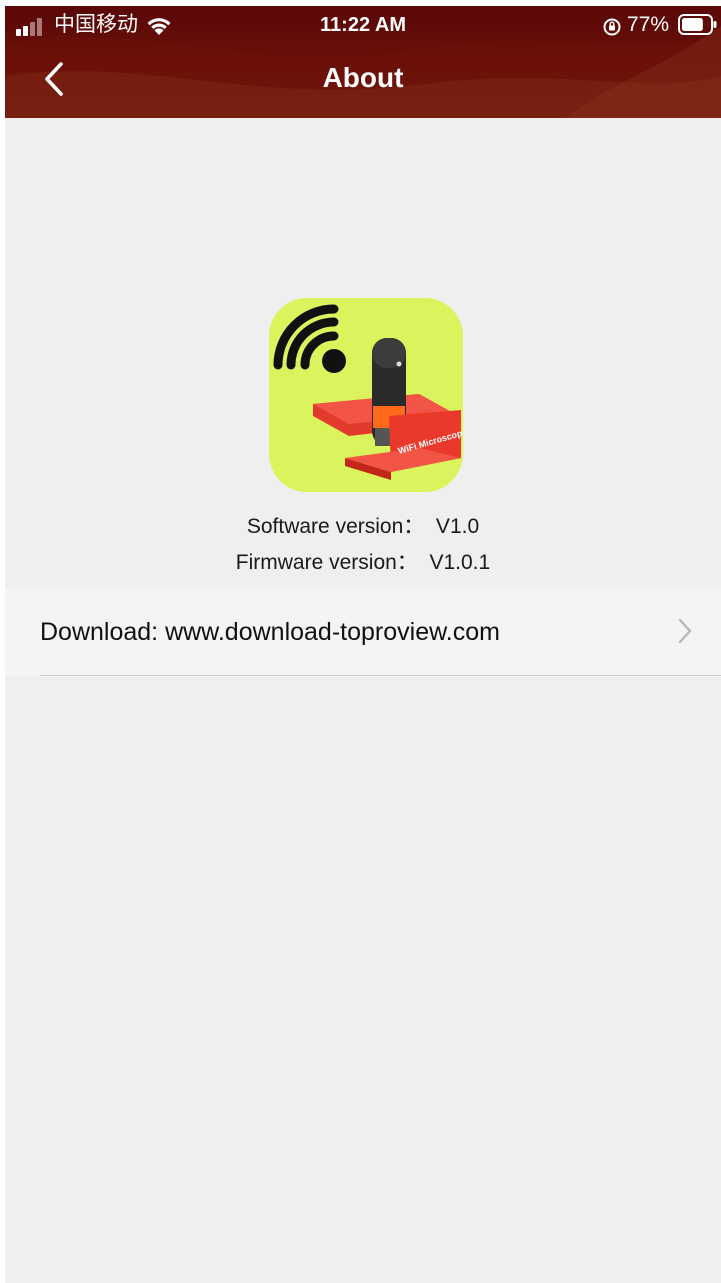 The height and width of the screenshot is (1283, 721). I want to click on status-bar: 中国移动 11:22 AM 77%, so click(363, 26).